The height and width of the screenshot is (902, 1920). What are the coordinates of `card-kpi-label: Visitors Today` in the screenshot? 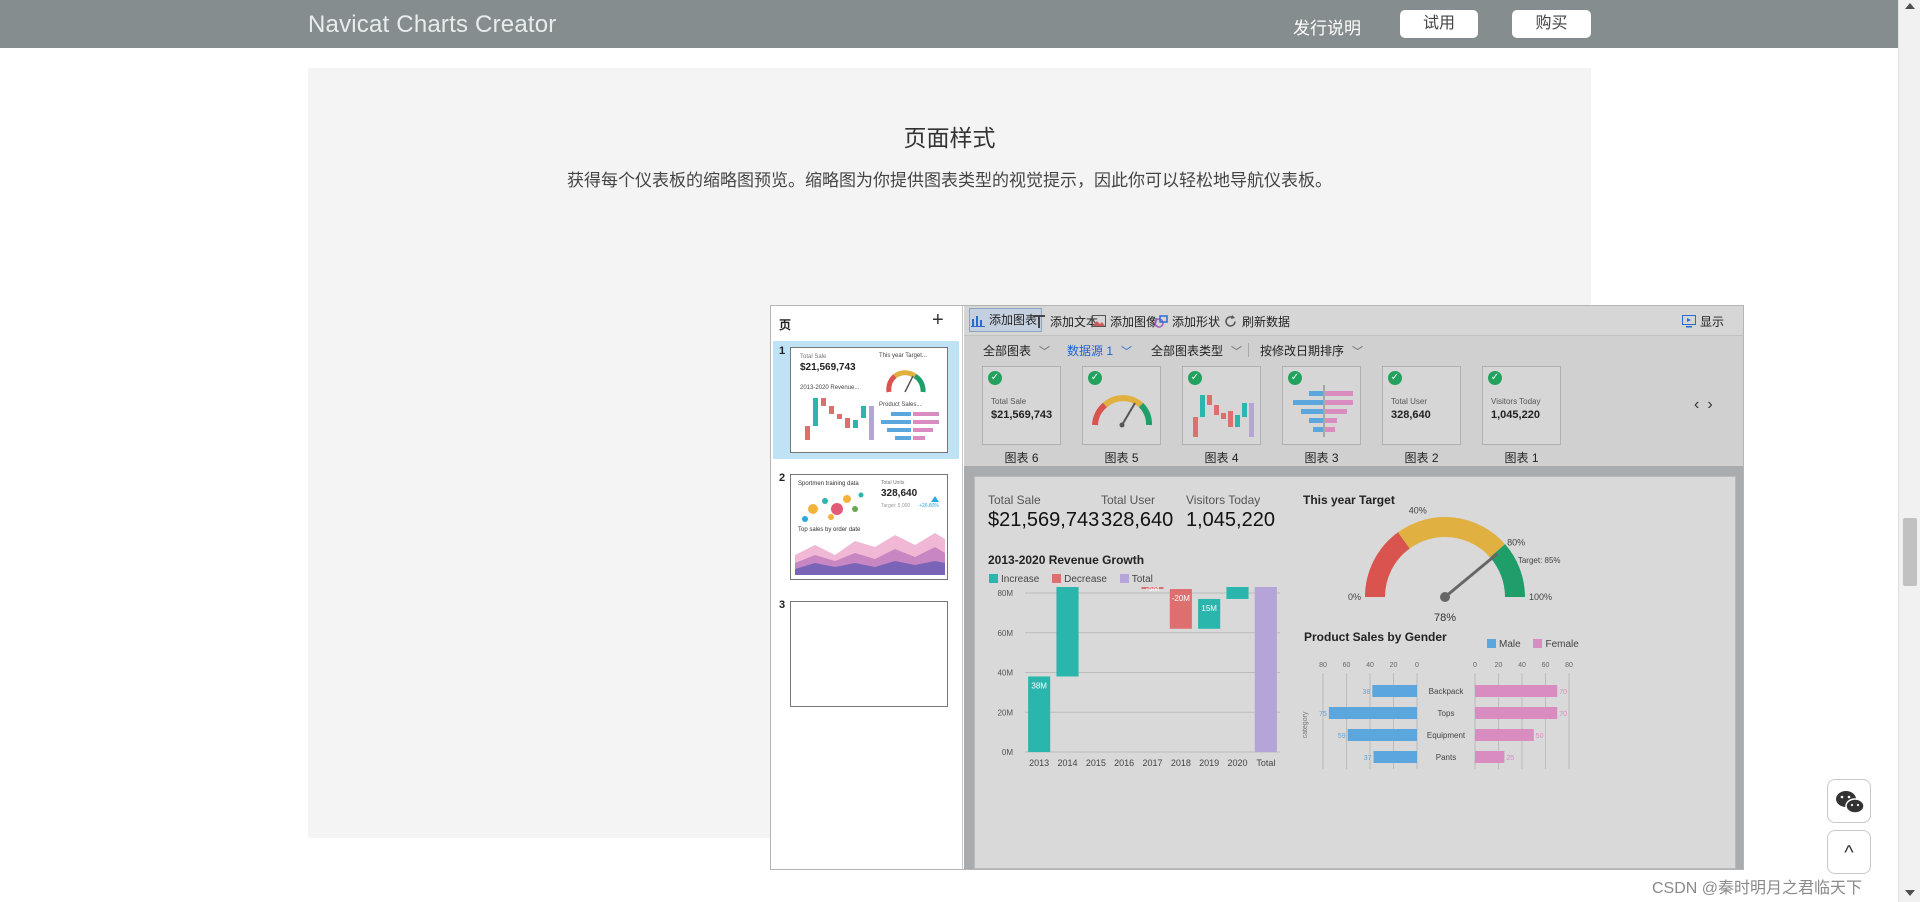 It's located at (1516, 401).